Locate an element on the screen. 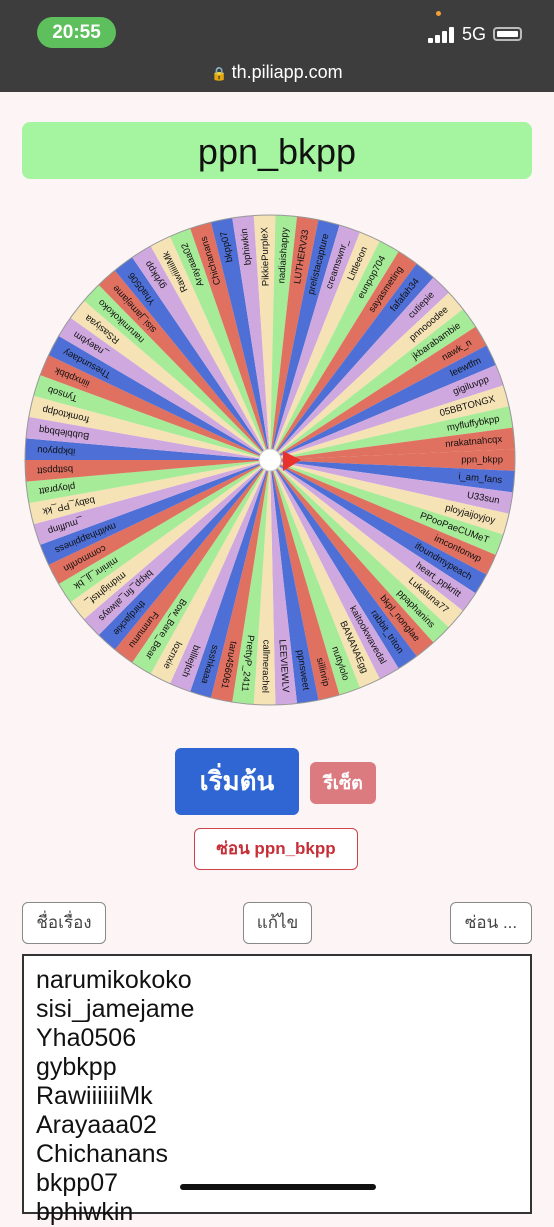 This screenshot has height=1227, width=554. network-type: 5G is located at coordinates (474, 34).